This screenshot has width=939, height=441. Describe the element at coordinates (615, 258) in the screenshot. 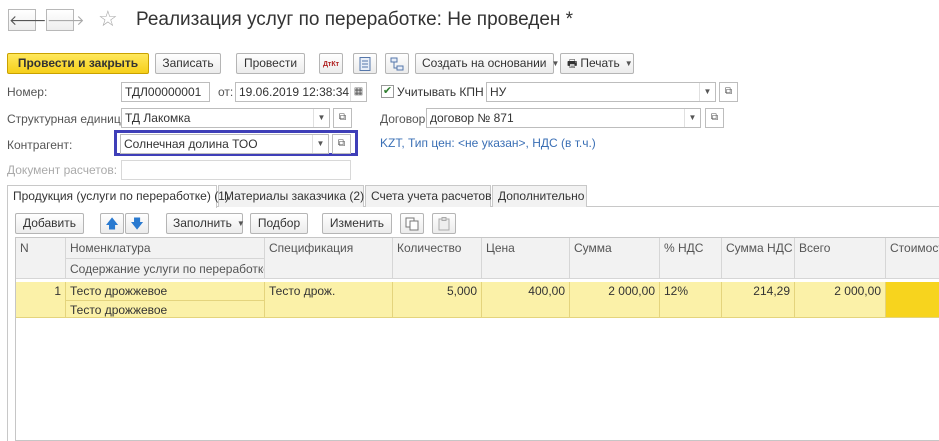

I see `header-sum: Сумма` at that location.